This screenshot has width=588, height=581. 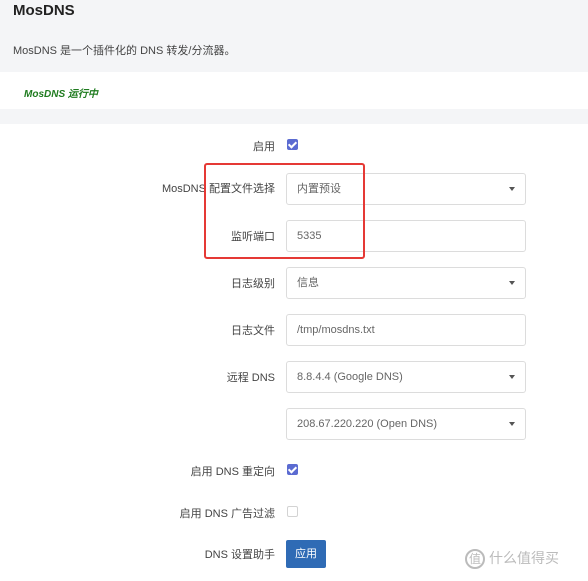 I want to click on status-text: MosDNS 运行中, so click(x=61, y=94).